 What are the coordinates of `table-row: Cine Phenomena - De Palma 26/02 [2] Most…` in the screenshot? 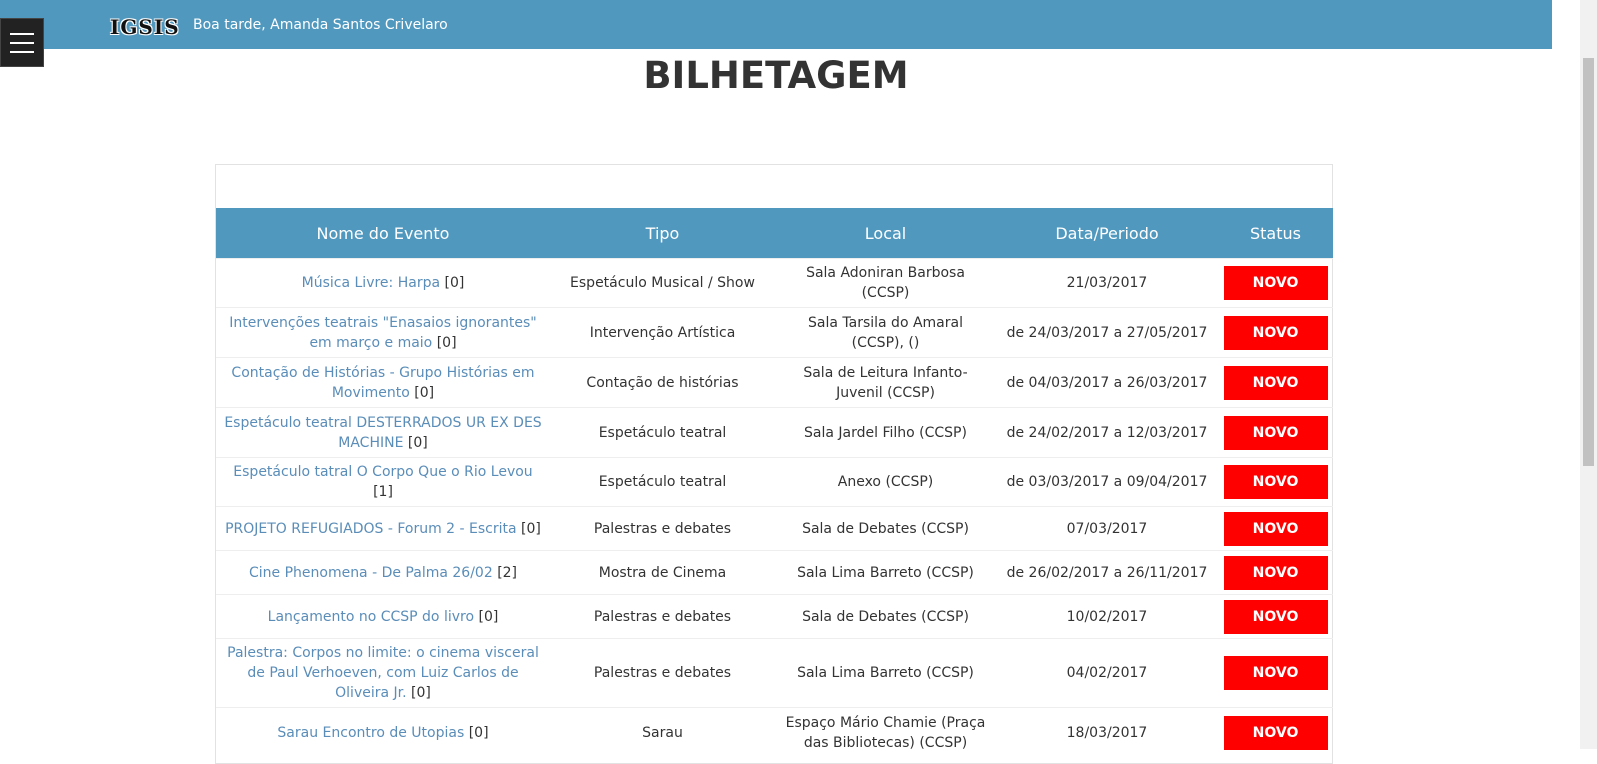 It's located at (774, 572).